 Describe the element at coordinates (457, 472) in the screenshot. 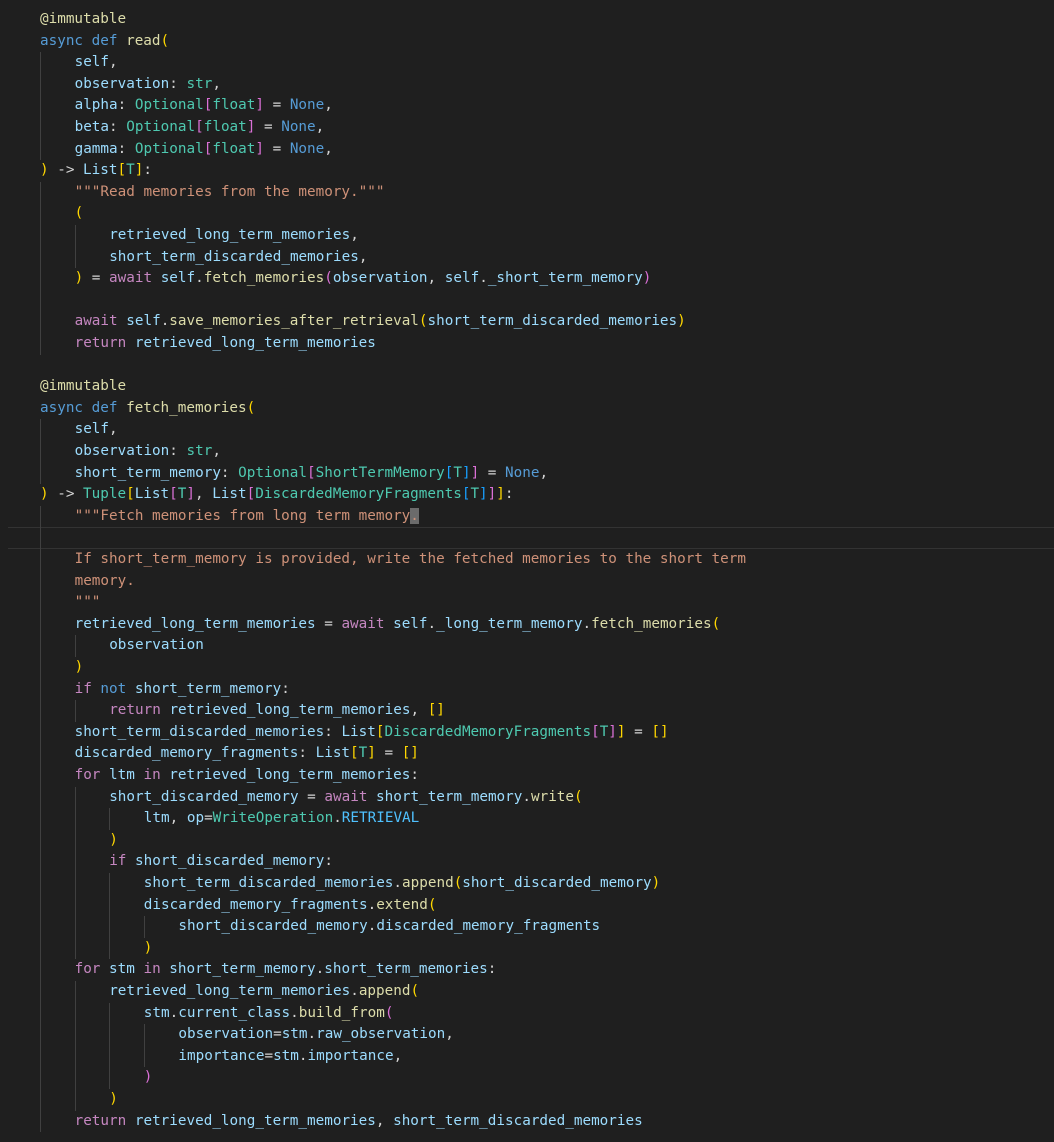

I see `code-token: T` at that location.